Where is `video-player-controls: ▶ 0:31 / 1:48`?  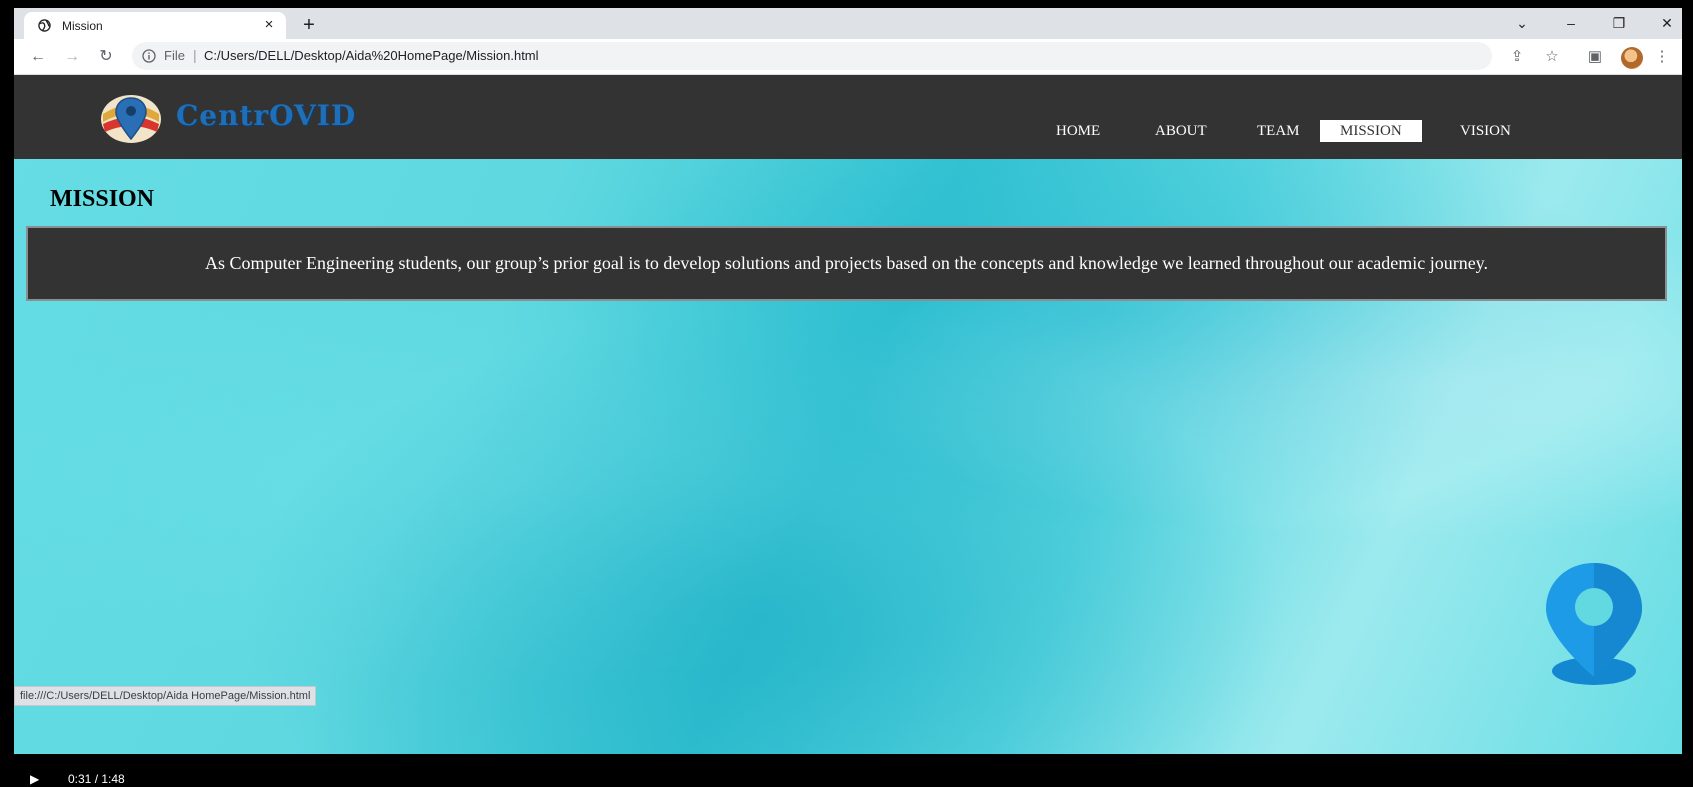 video-player-controls: ▶ 0:31 / 1:48 is located at coordinates (846, 773).